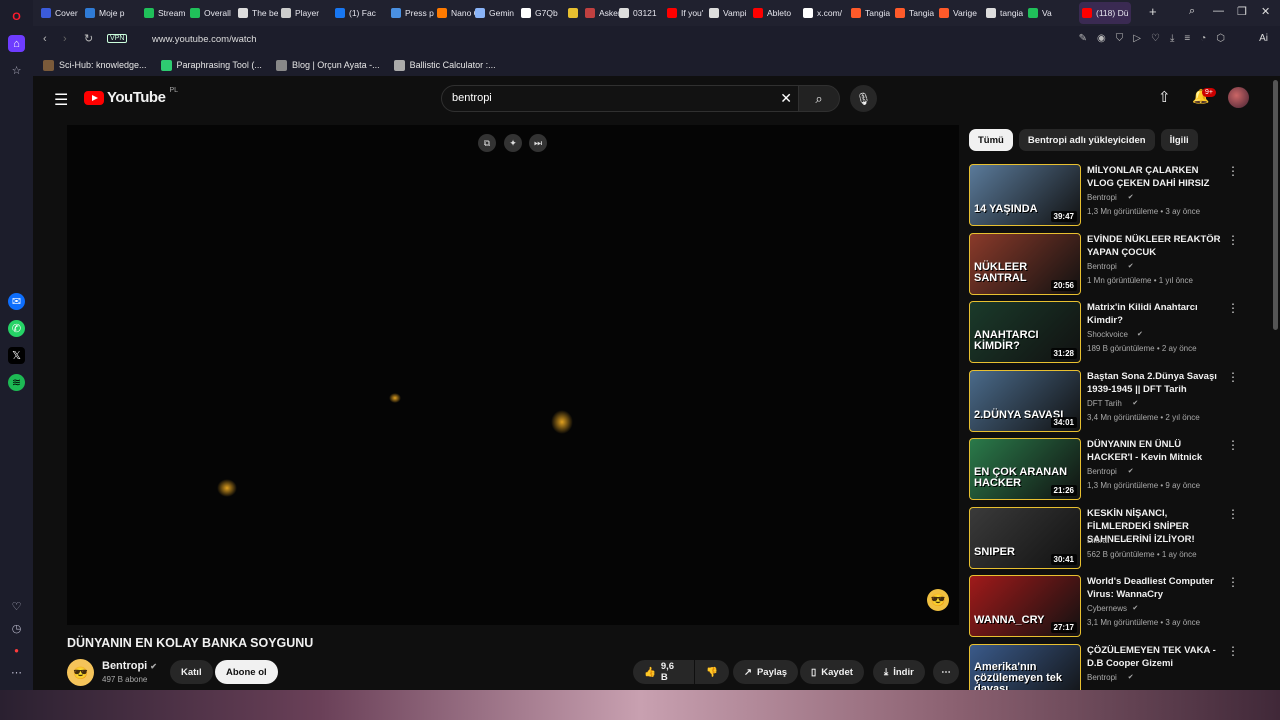 Image resolution: width=1280 pixels, height=720 pixels. Describe the element at coordinates (246, 672) in the screenshot. I see `subscribe-button: Abone ol` at that location.